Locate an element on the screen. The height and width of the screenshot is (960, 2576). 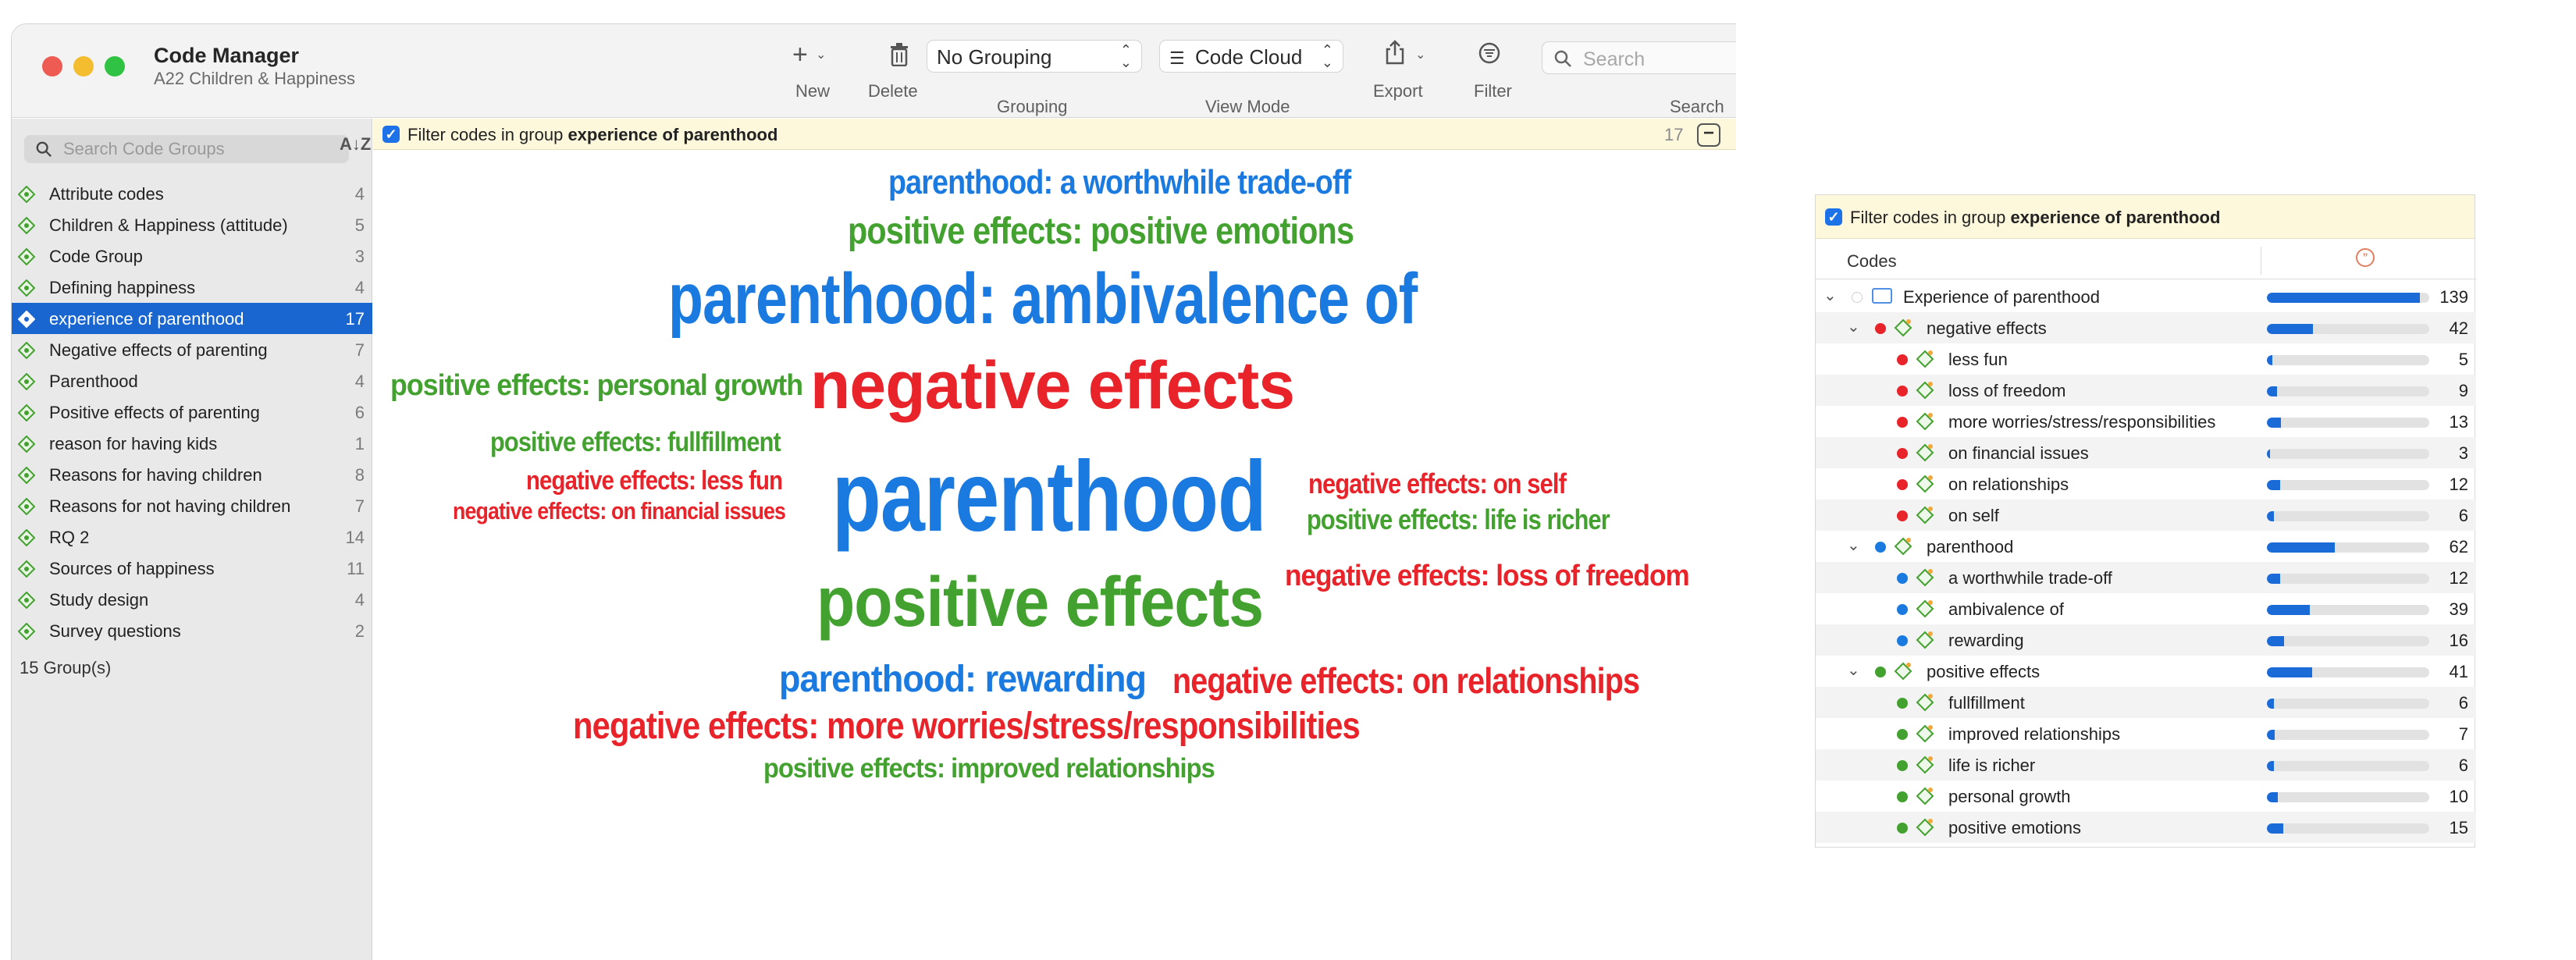
code-label: a worthwhile trade-off is located at coordinates (2030, 578).